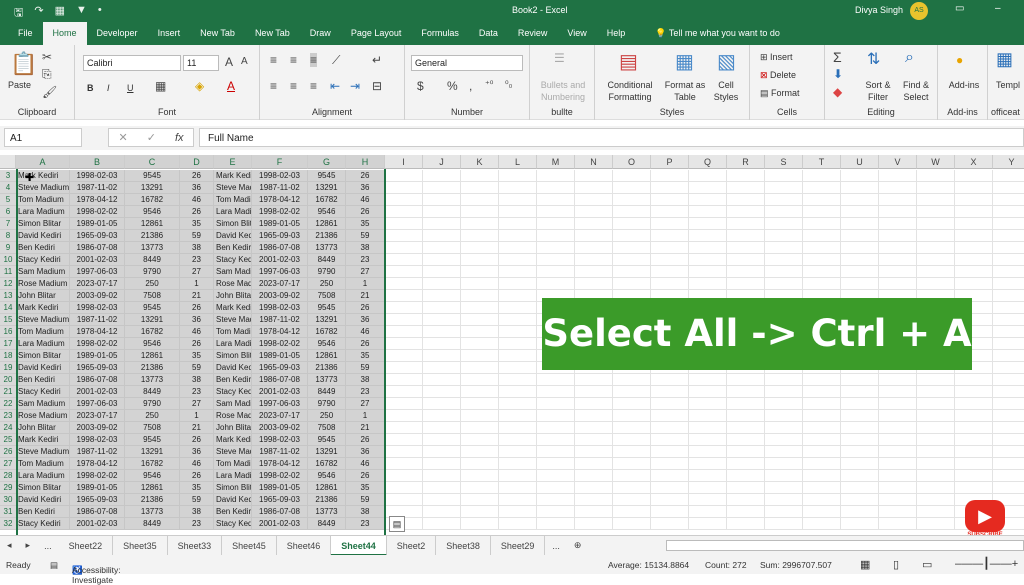 The height and width of the screenshot is (585, 1024). I want to click on cell-G5: 16782, so click(327, 200).